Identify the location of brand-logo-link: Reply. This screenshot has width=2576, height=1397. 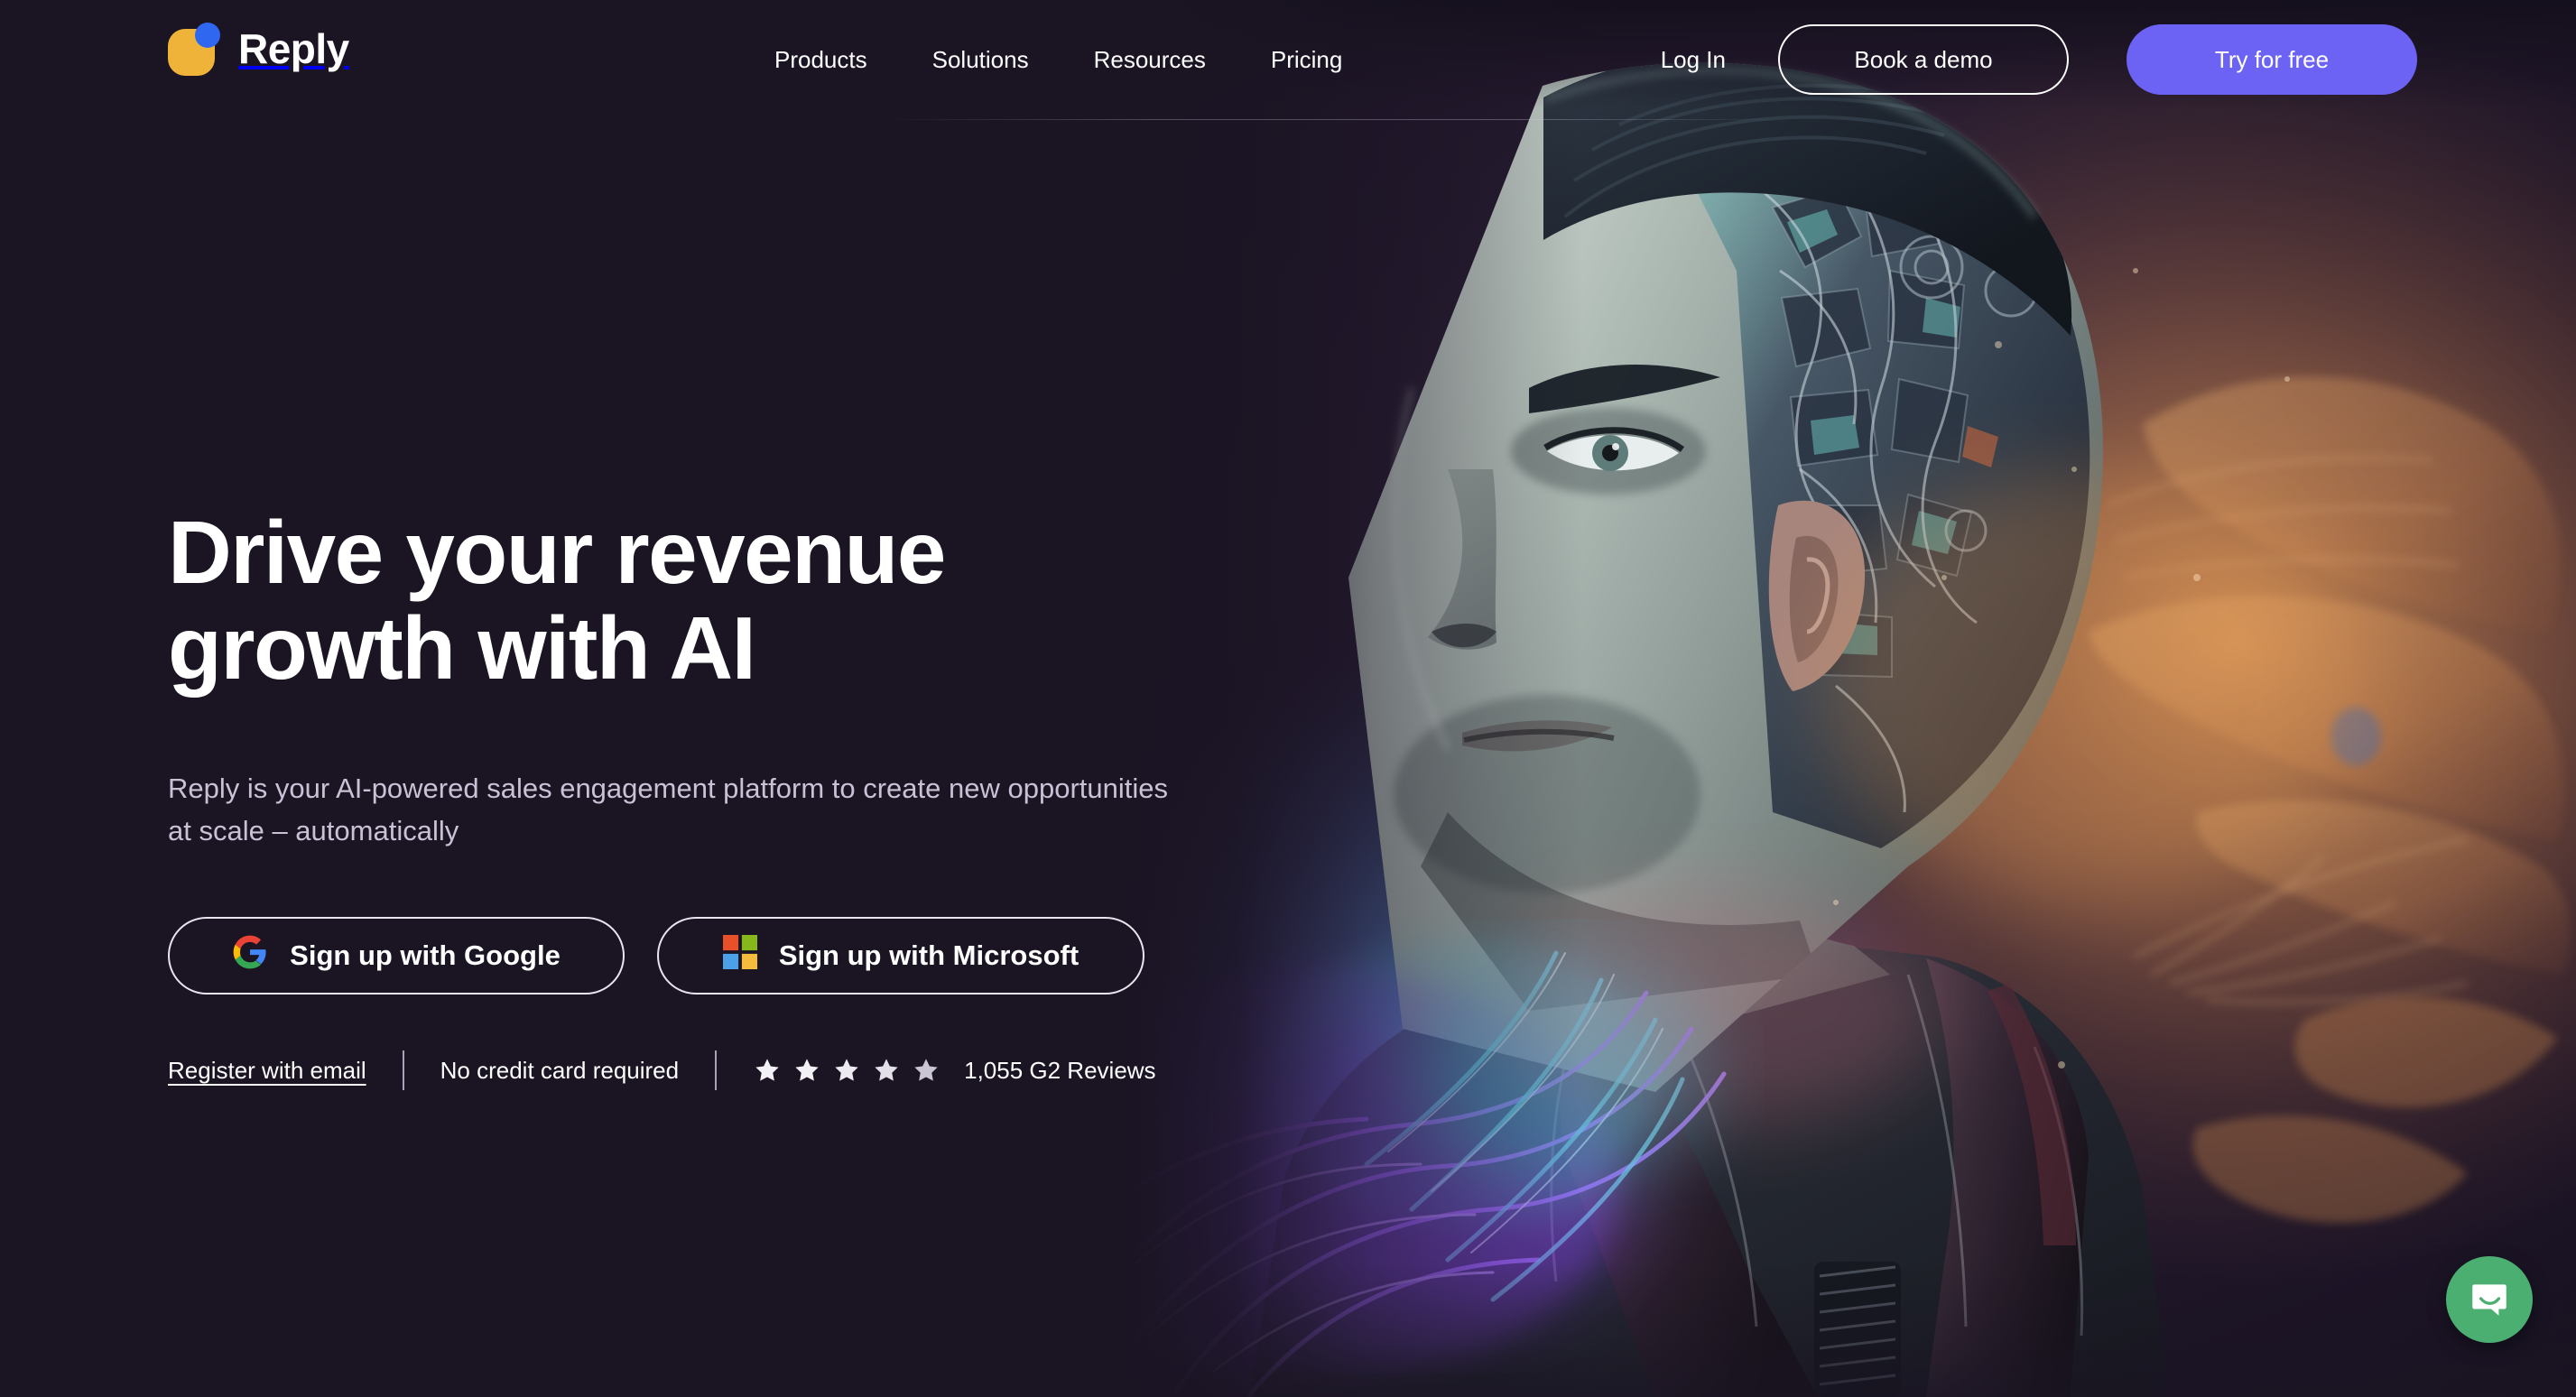
(259, 49).